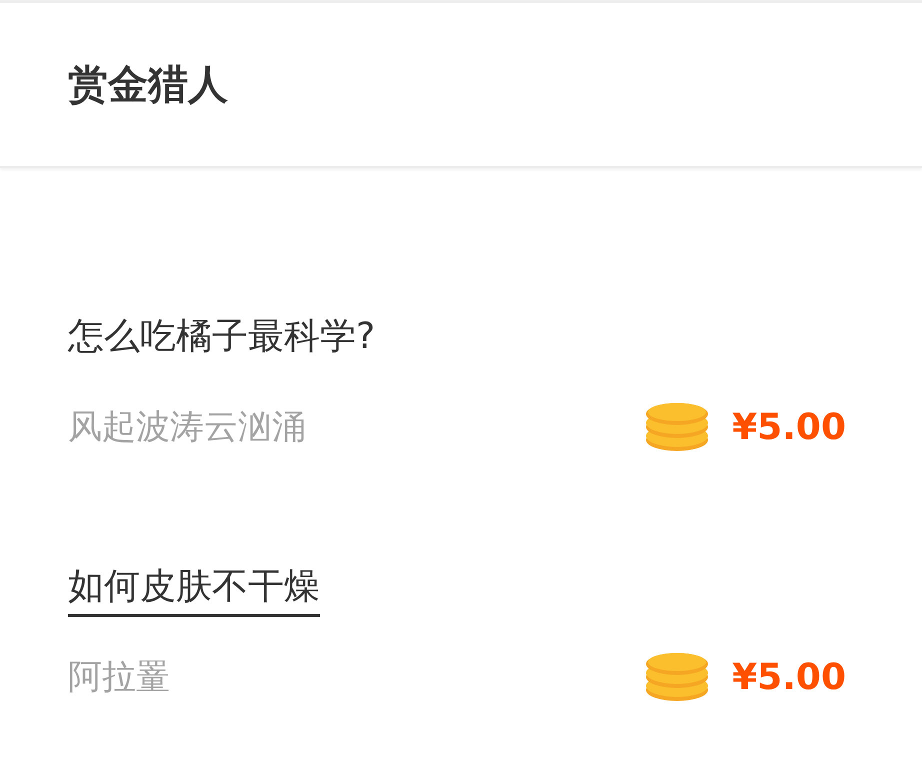  Describe the element at coordinates (222, 338) in the screenshot. I see `question-link: 怎么吃橘子最科学?` at that location.